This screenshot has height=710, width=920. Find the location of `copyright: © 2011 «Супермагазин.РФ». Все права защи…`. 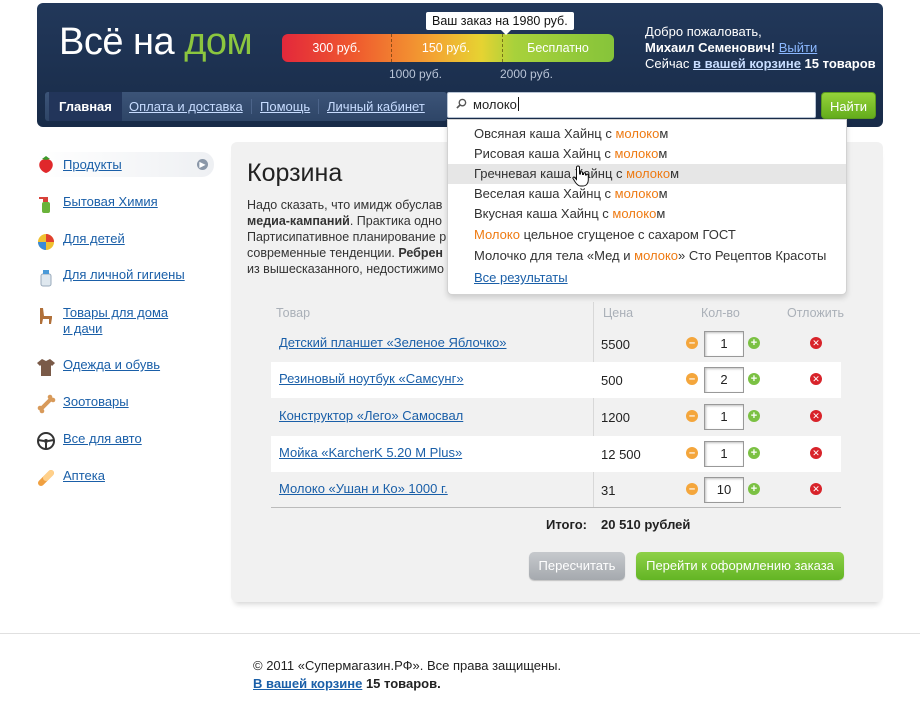

copyright: © 2011 «Супермагазин.РФ». Все права защи… is located at coordinates (407, 665).